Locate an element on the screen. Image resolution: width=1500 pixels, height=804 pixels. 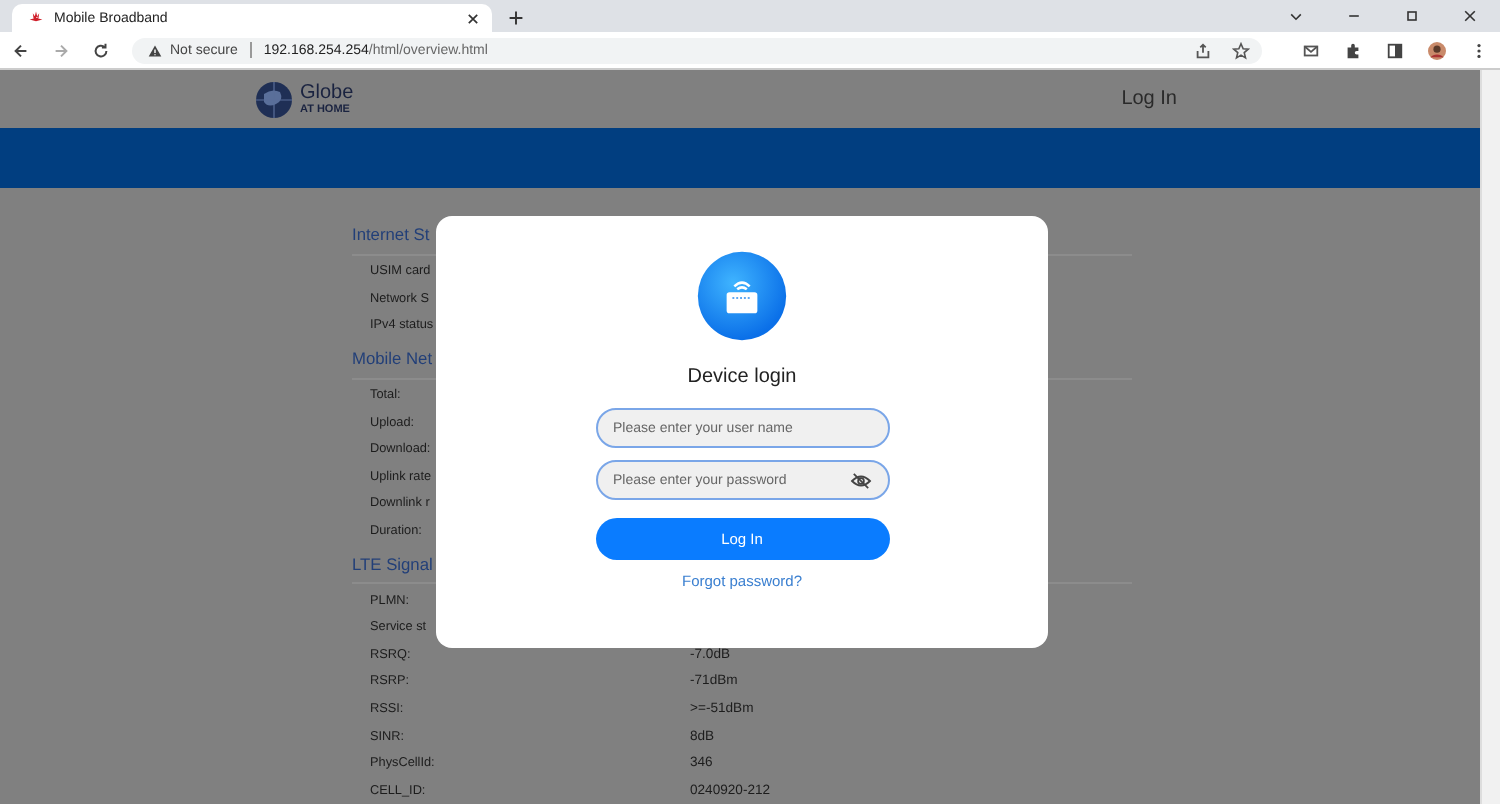
dialog-title: Device login is located at coordinates (742, 377).